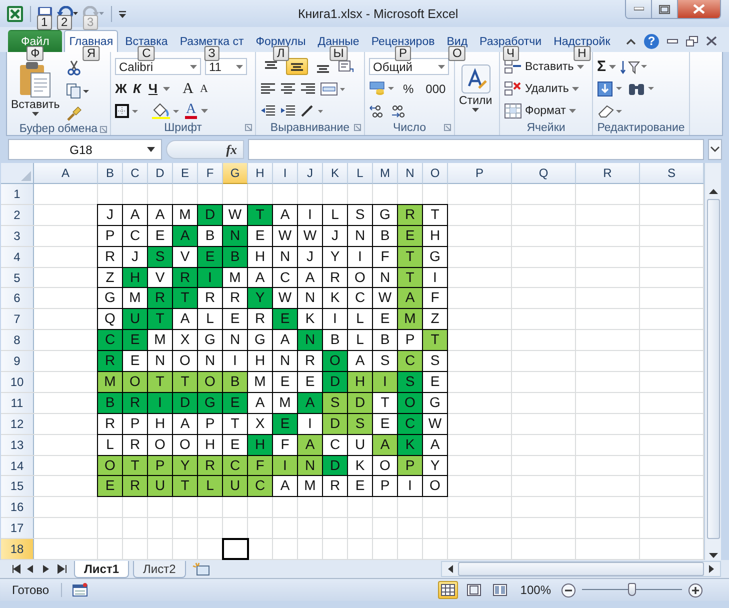 Image resolution: width=729 pixels, height=608 pixels. I want to click on percent-button: %, so click(408, 89).